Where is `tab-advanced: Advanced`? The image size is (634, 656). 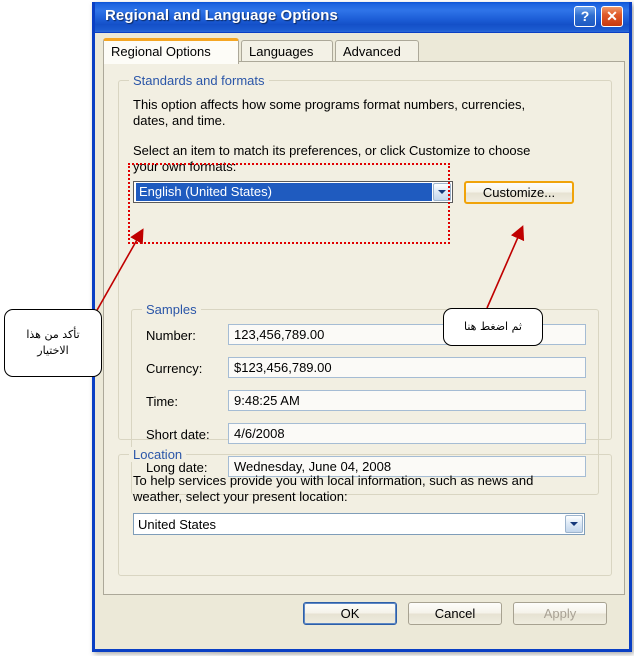
tab-advanced: Advanced is located at coordinates (377, 51).